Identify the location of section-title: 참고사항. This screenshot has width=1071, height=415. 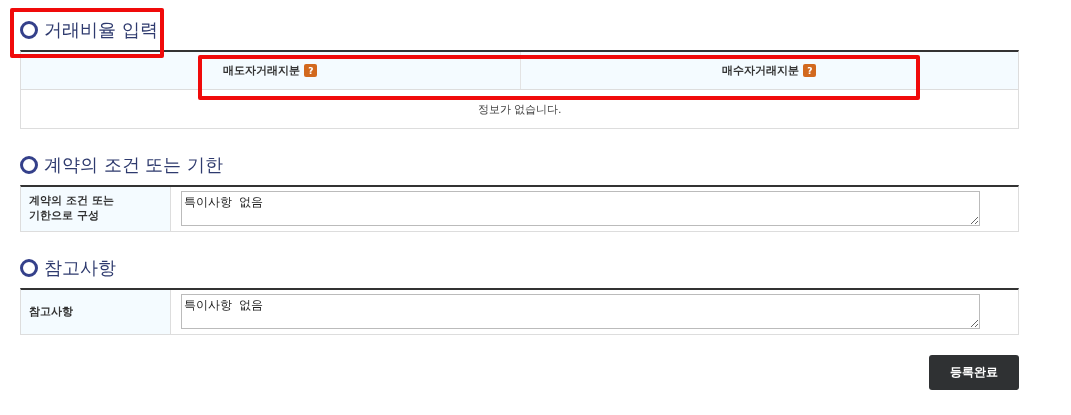
(80, 268).